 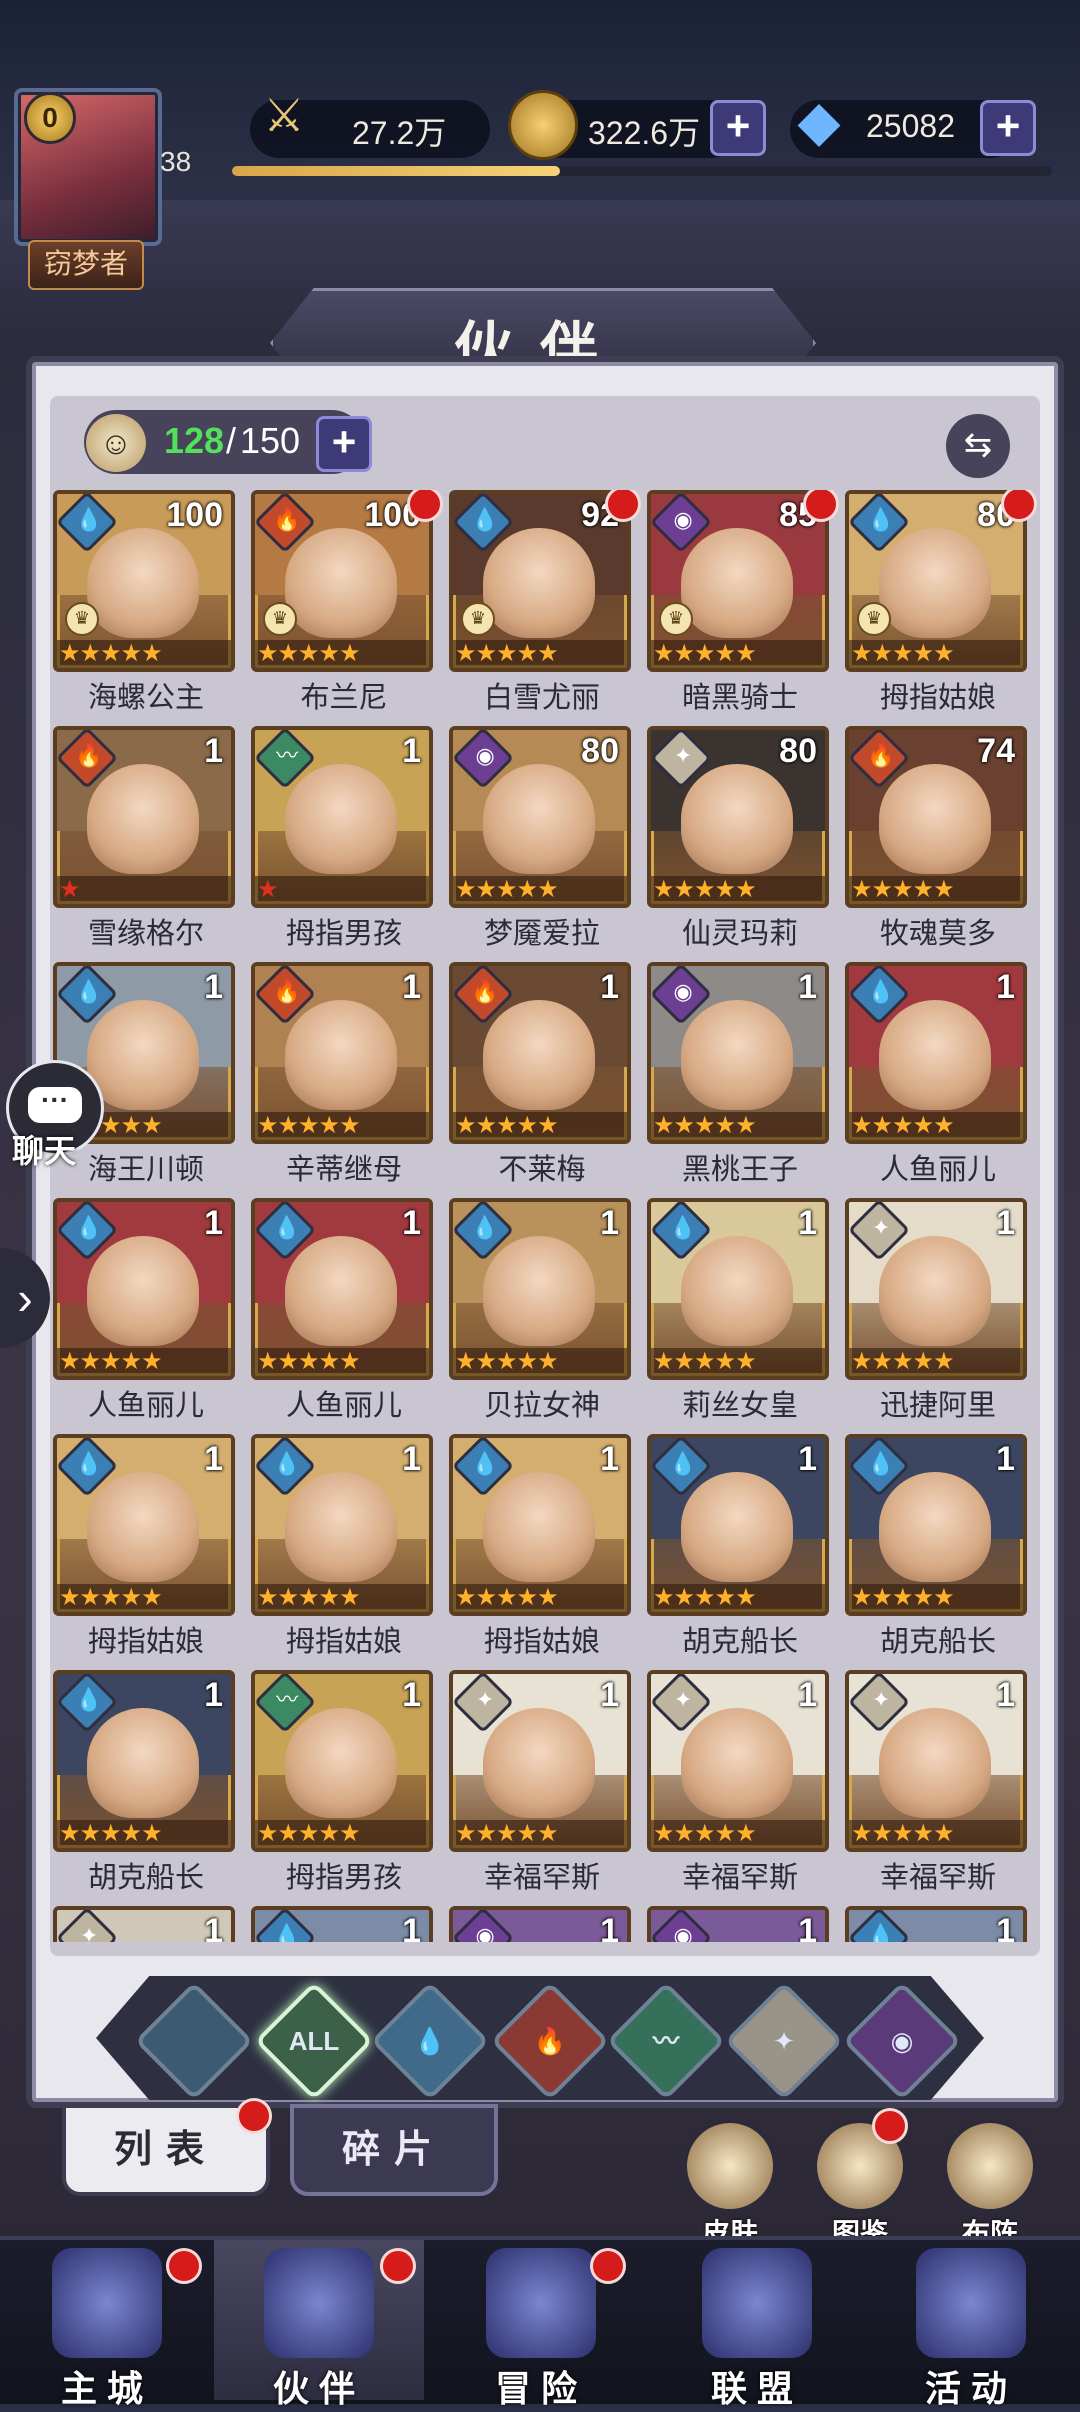 What do you see at coordinates (738, 1053) in the screenshot?
I see `hero-card: ◉ 1 ★★★★★` at bounding box center [738, 1053].